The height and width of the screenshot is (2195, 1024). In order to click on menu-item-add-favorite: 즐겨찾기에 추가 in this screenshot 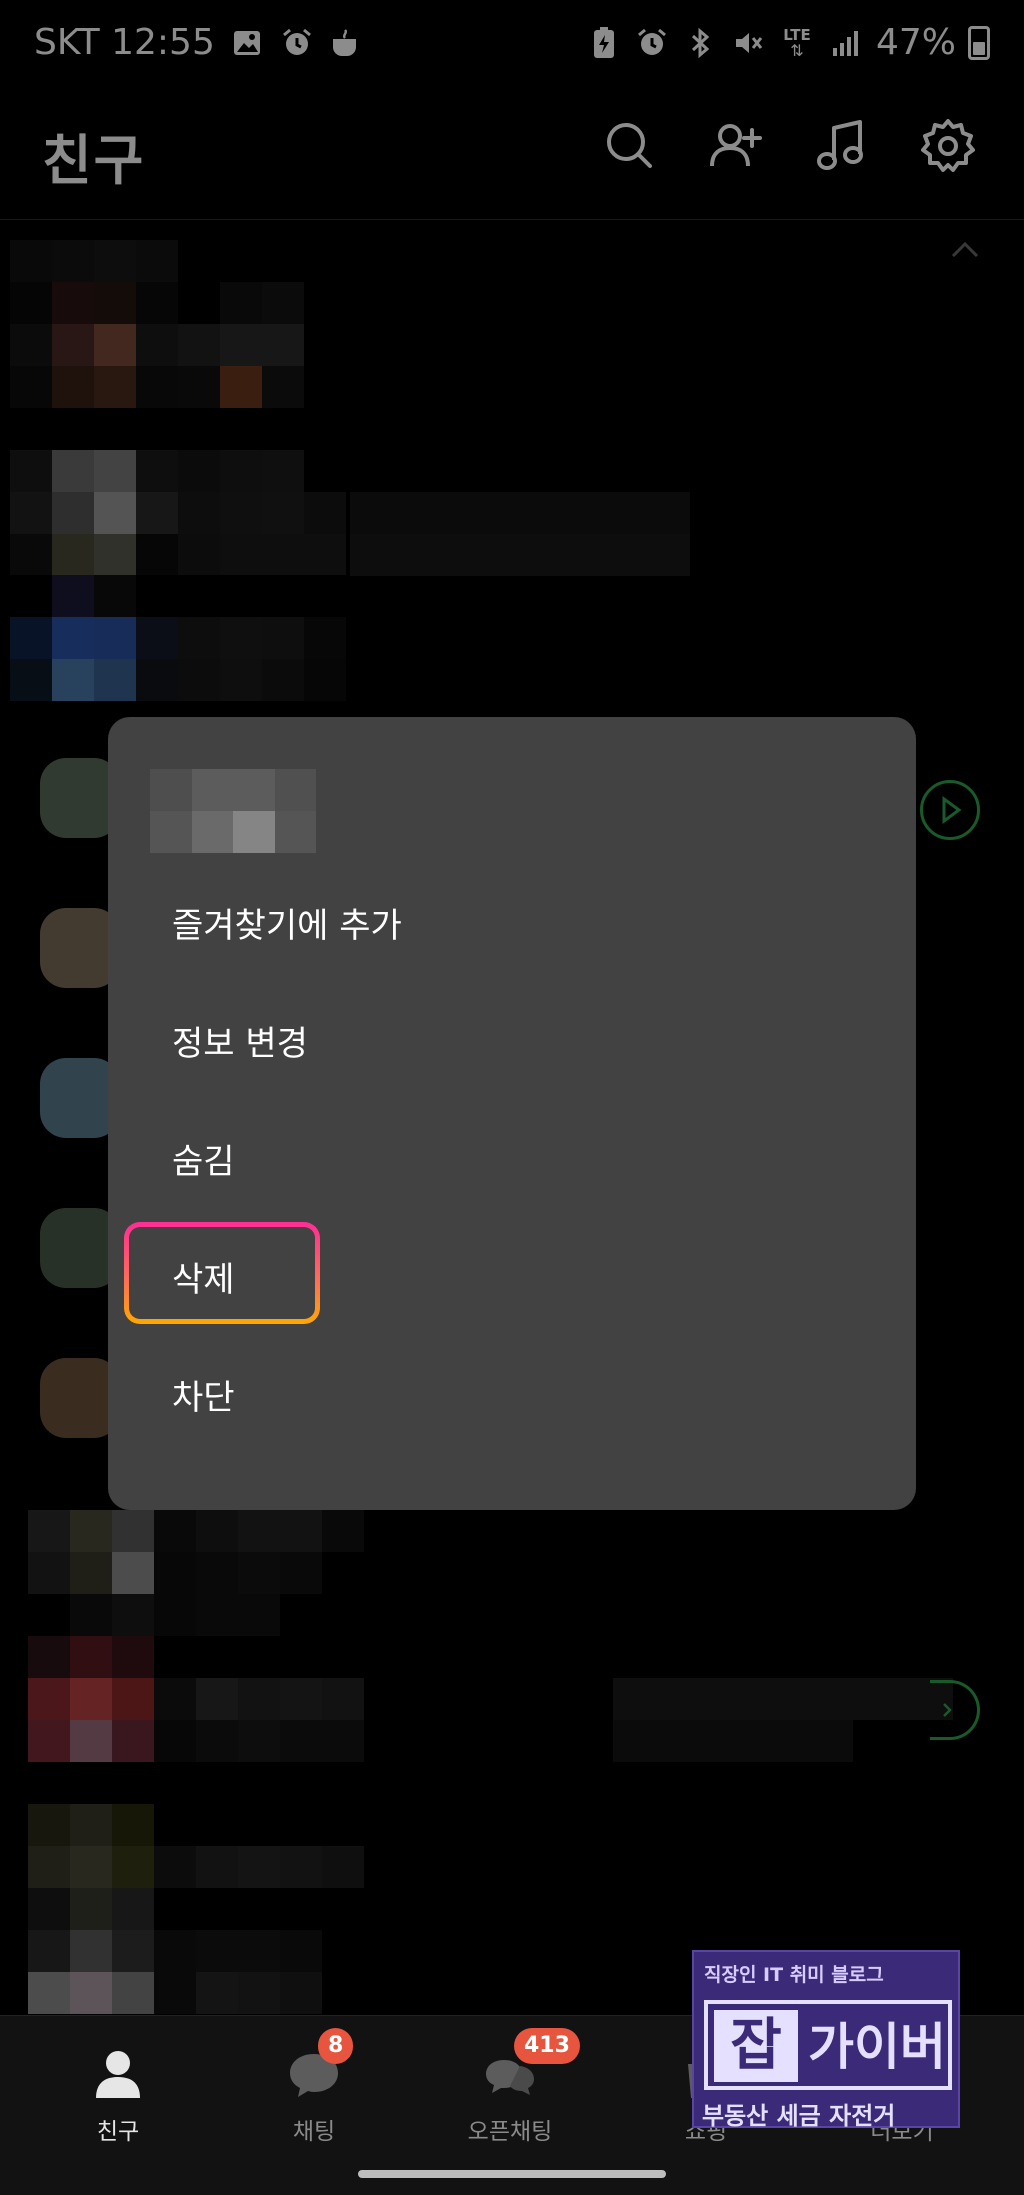, I will do `click(287, 922)`.